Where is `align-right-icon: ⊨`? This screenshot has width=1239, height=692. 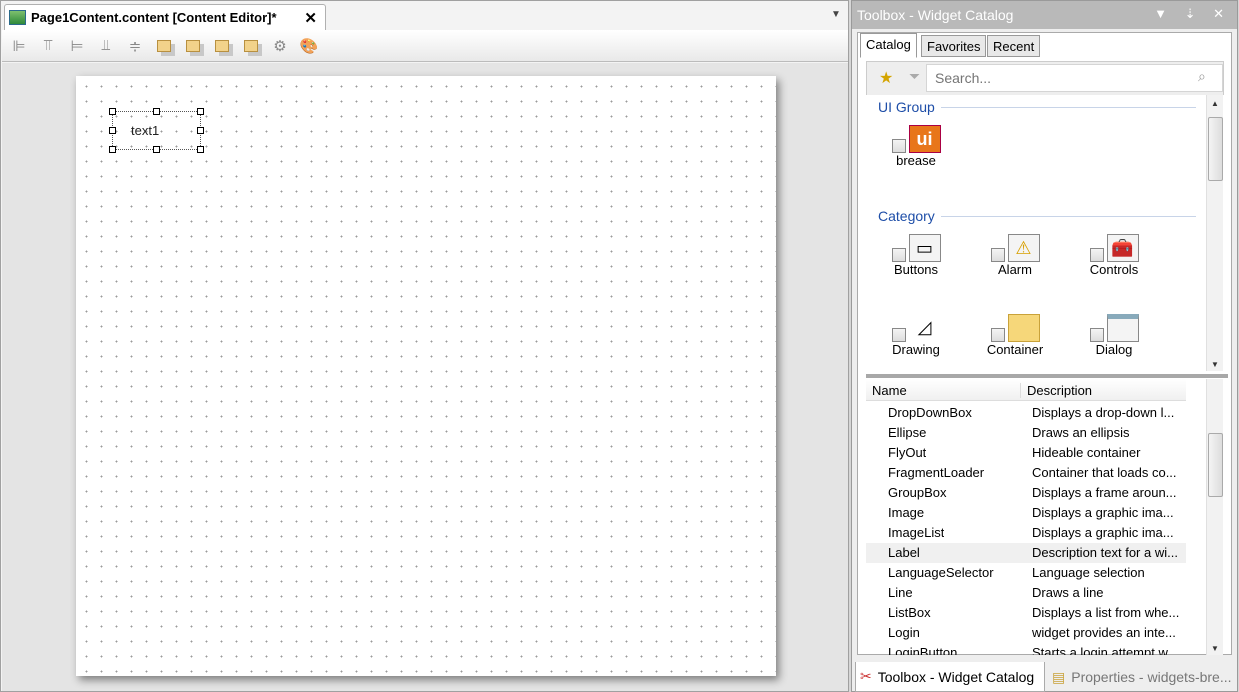 align-right-icon: ⊨ is located at coordinates (77, 46).